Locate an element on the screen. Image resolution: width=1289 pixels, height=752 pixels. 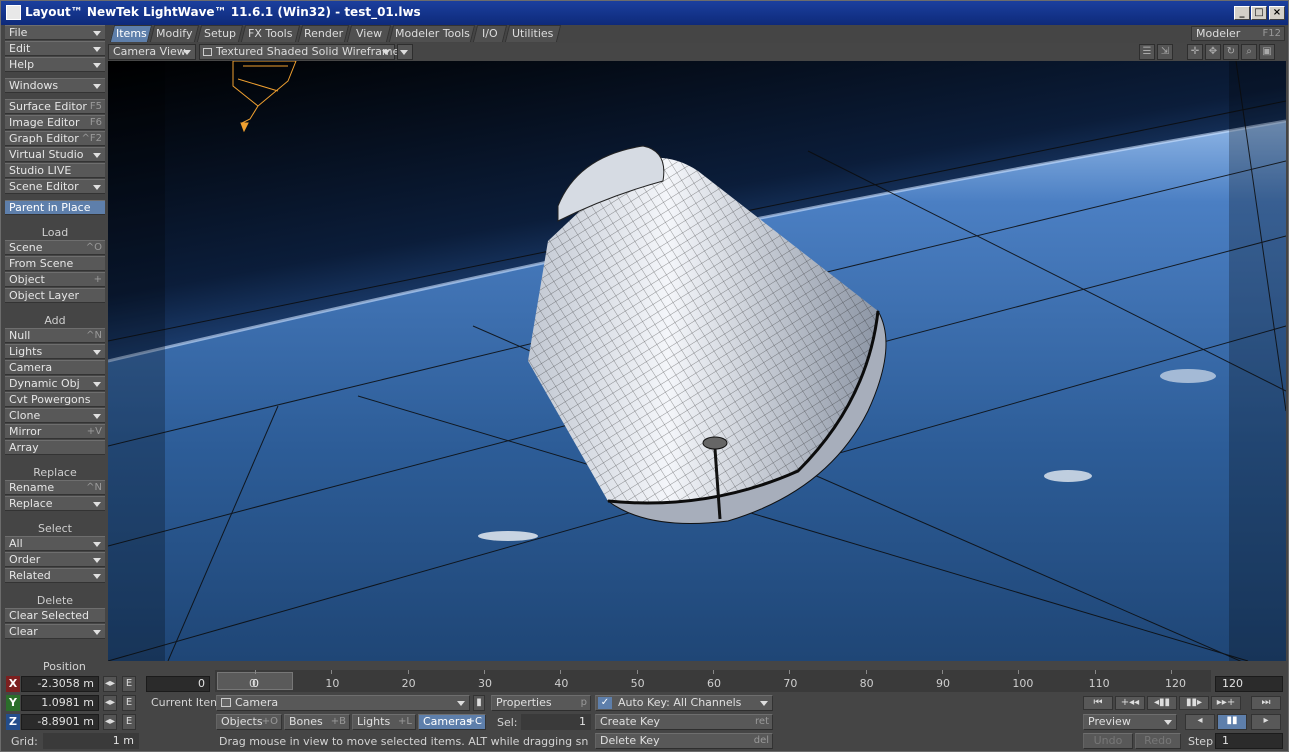
tab-modeler-tools: Modeler Tools is located at coordinates (432, 33).